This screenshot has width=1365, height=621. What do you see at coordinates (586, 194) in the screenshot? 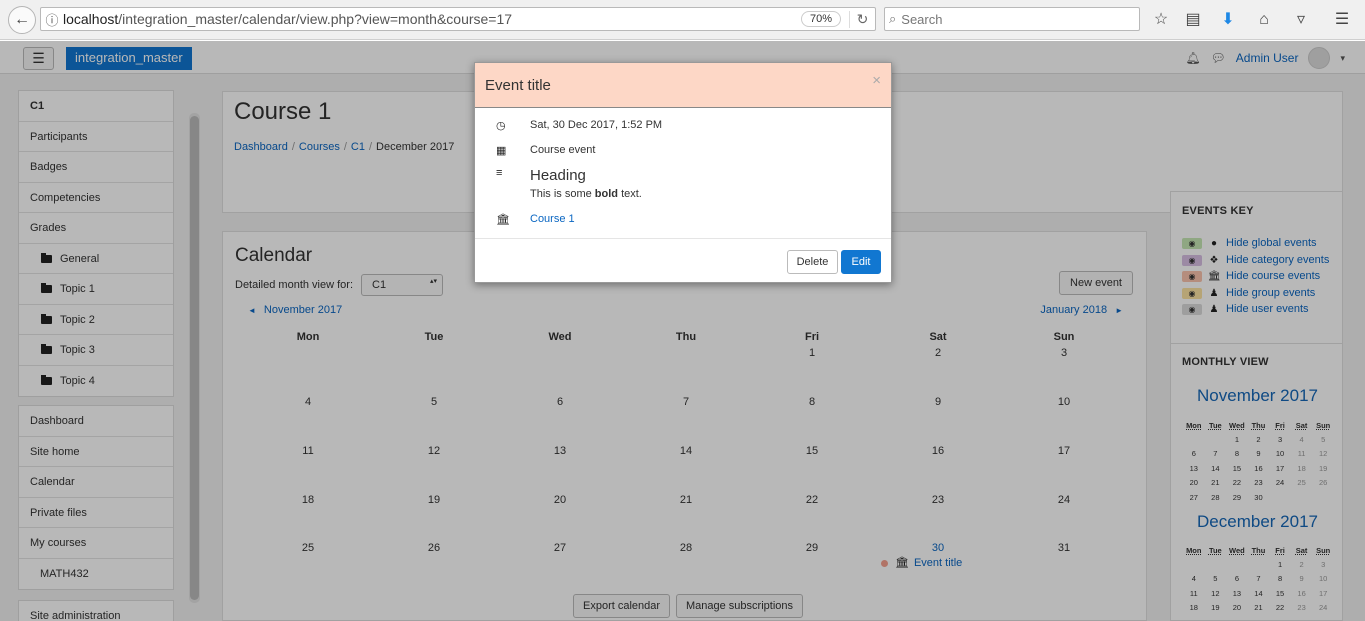
I see `description-text: This is some bold text.` at bounding box center [586, 194].